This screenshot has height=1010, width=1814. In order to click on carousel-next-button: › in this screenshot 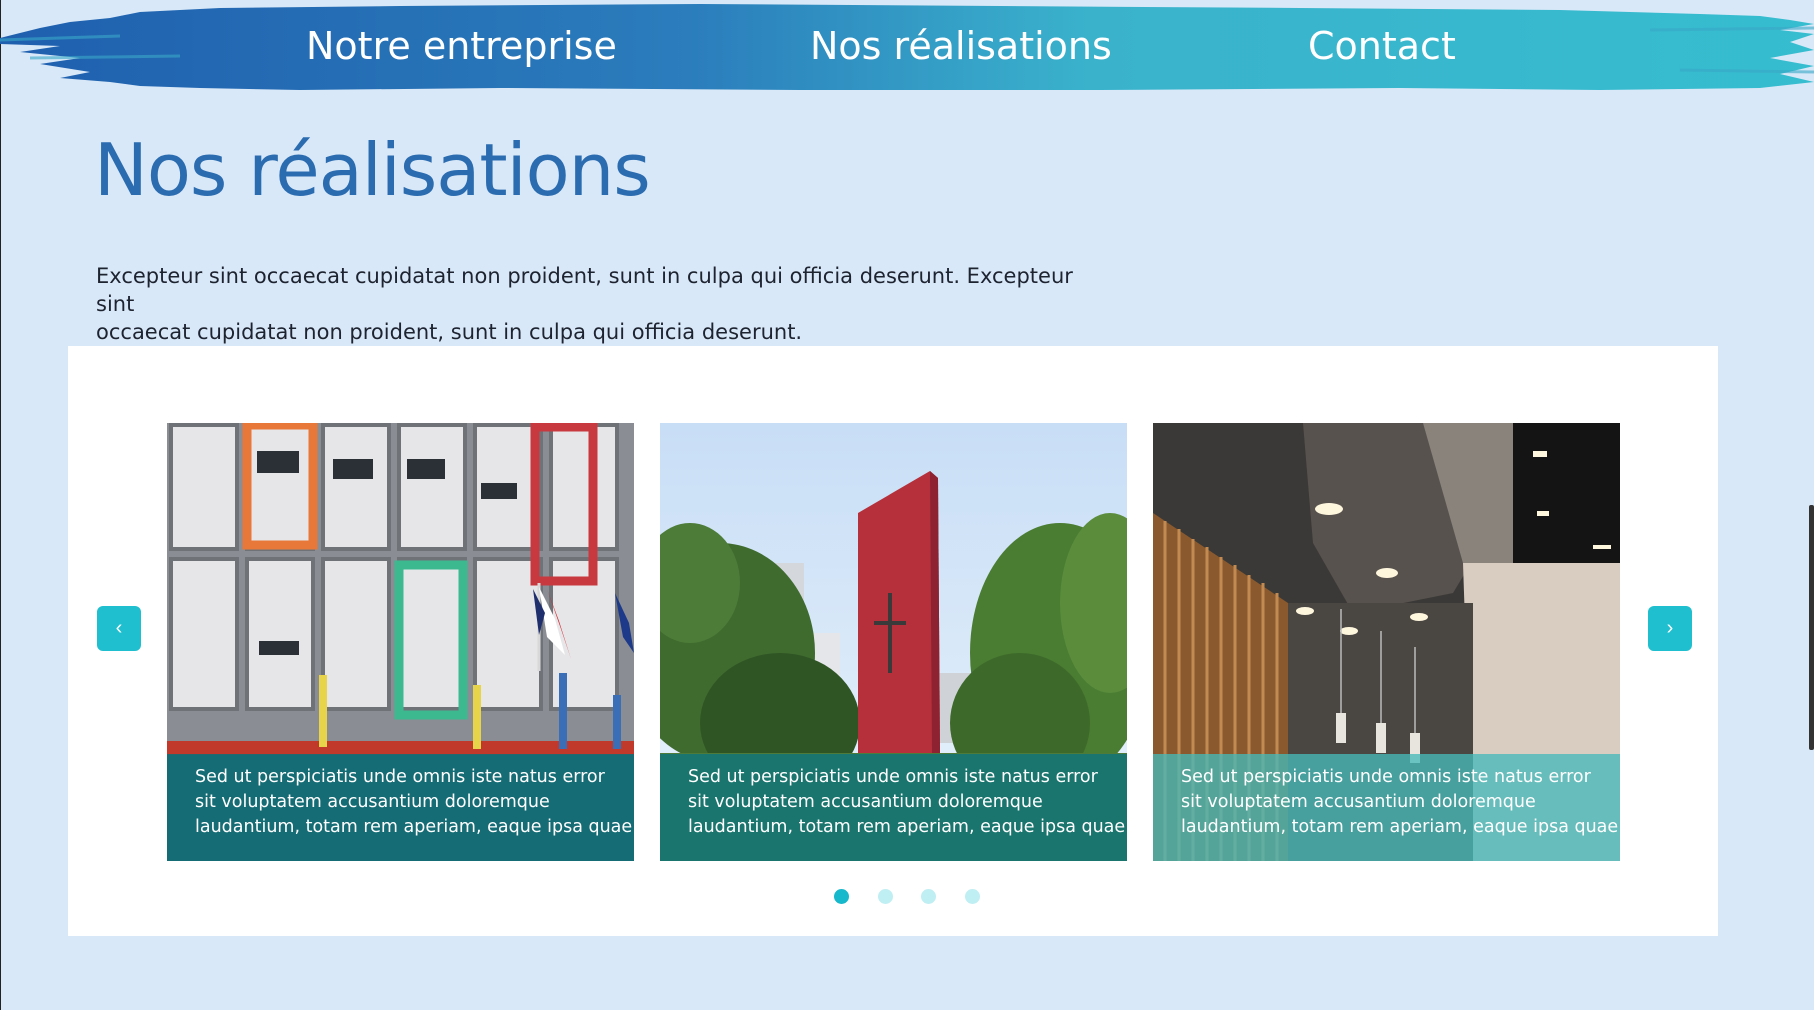, I will do `click(1670, 628)`.